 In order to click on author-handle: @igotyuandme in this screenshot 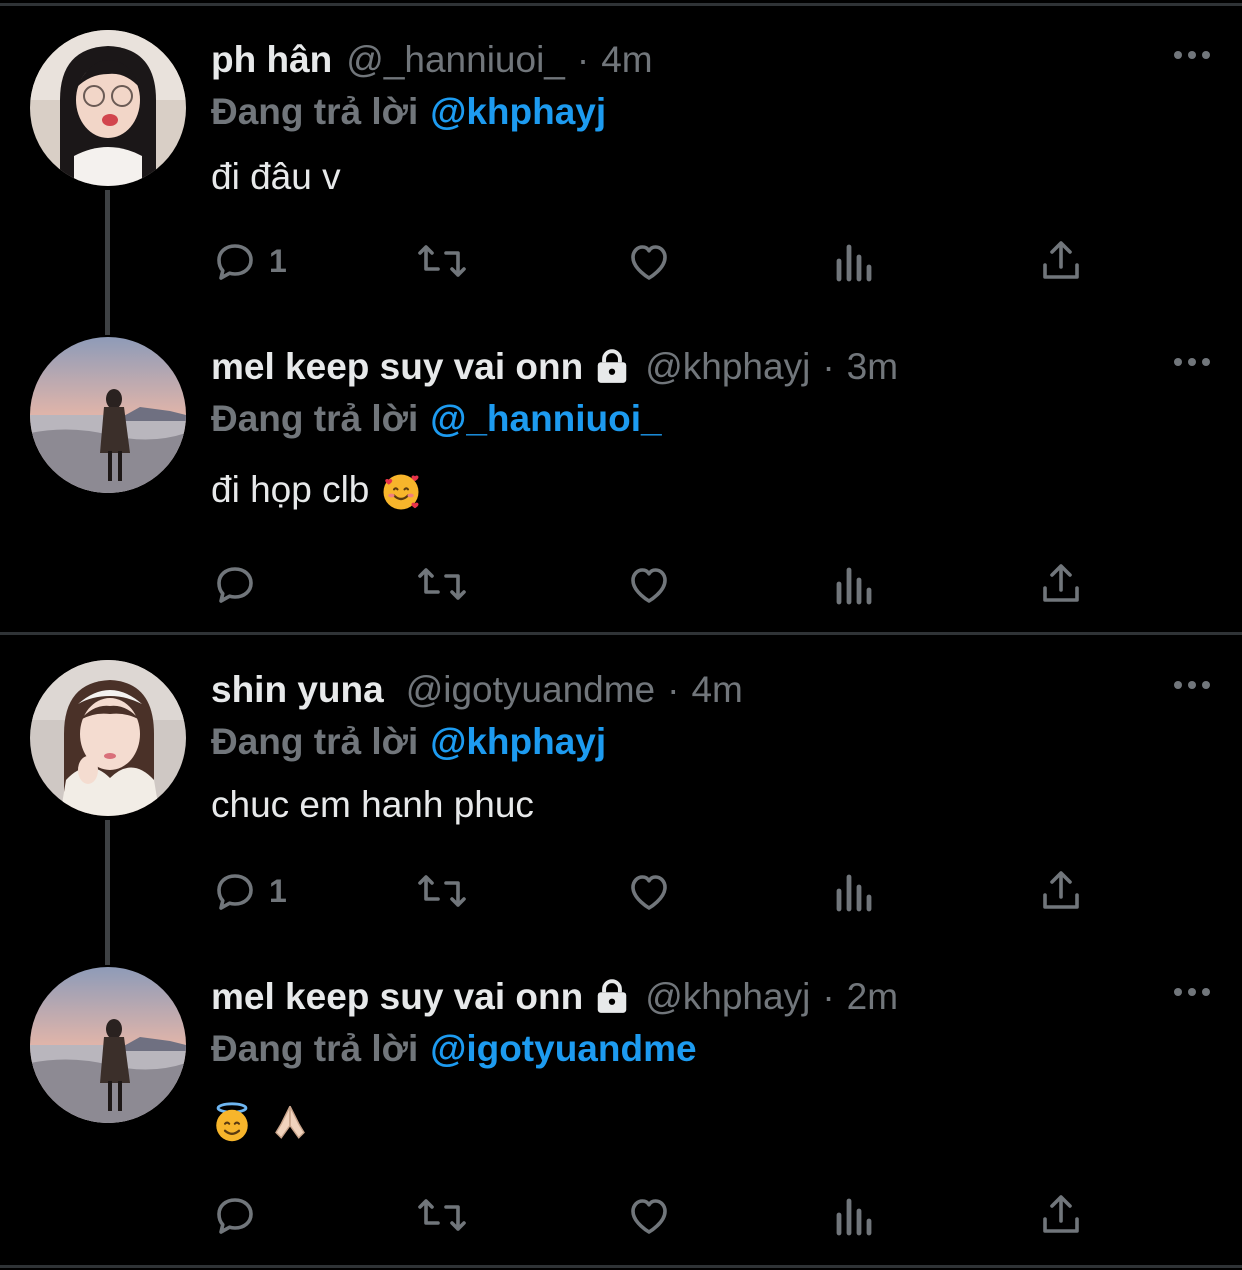, I will do `click(530, 690)`.